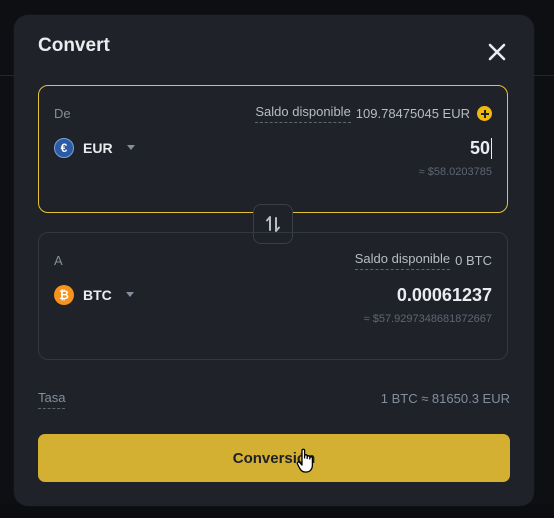 The image size is (554, 518). I want to click on to-currency-selector: ₿ BTC, so click(94, 295).